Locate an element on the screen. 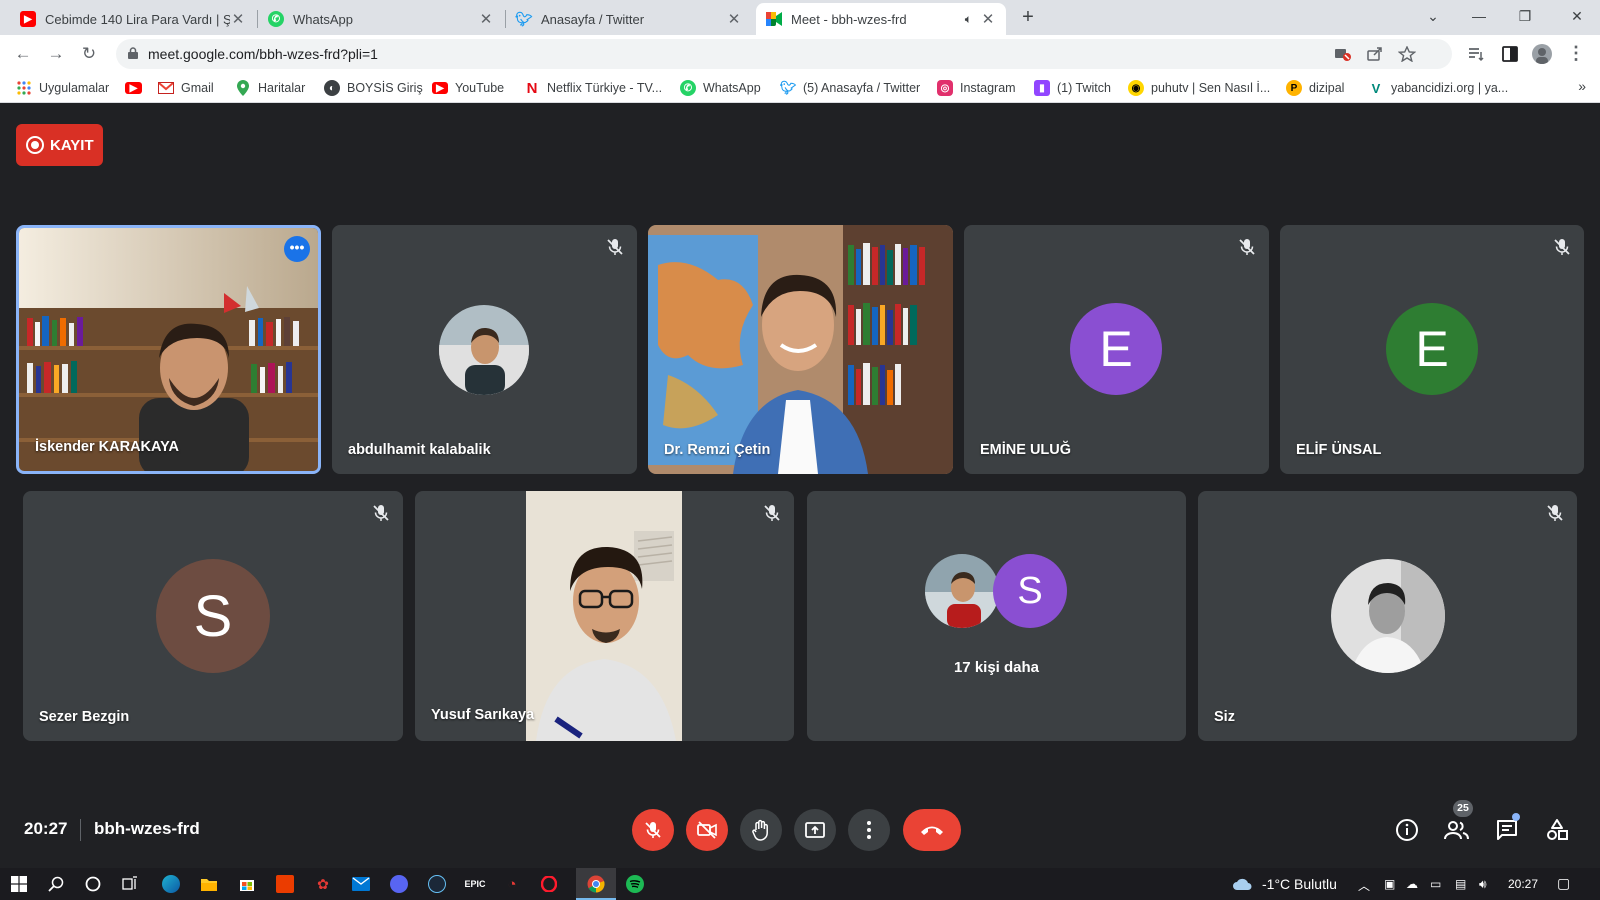 The height and width of the screenshot is (900, 1600). present-screen-button is located at coordinates (815, 830).